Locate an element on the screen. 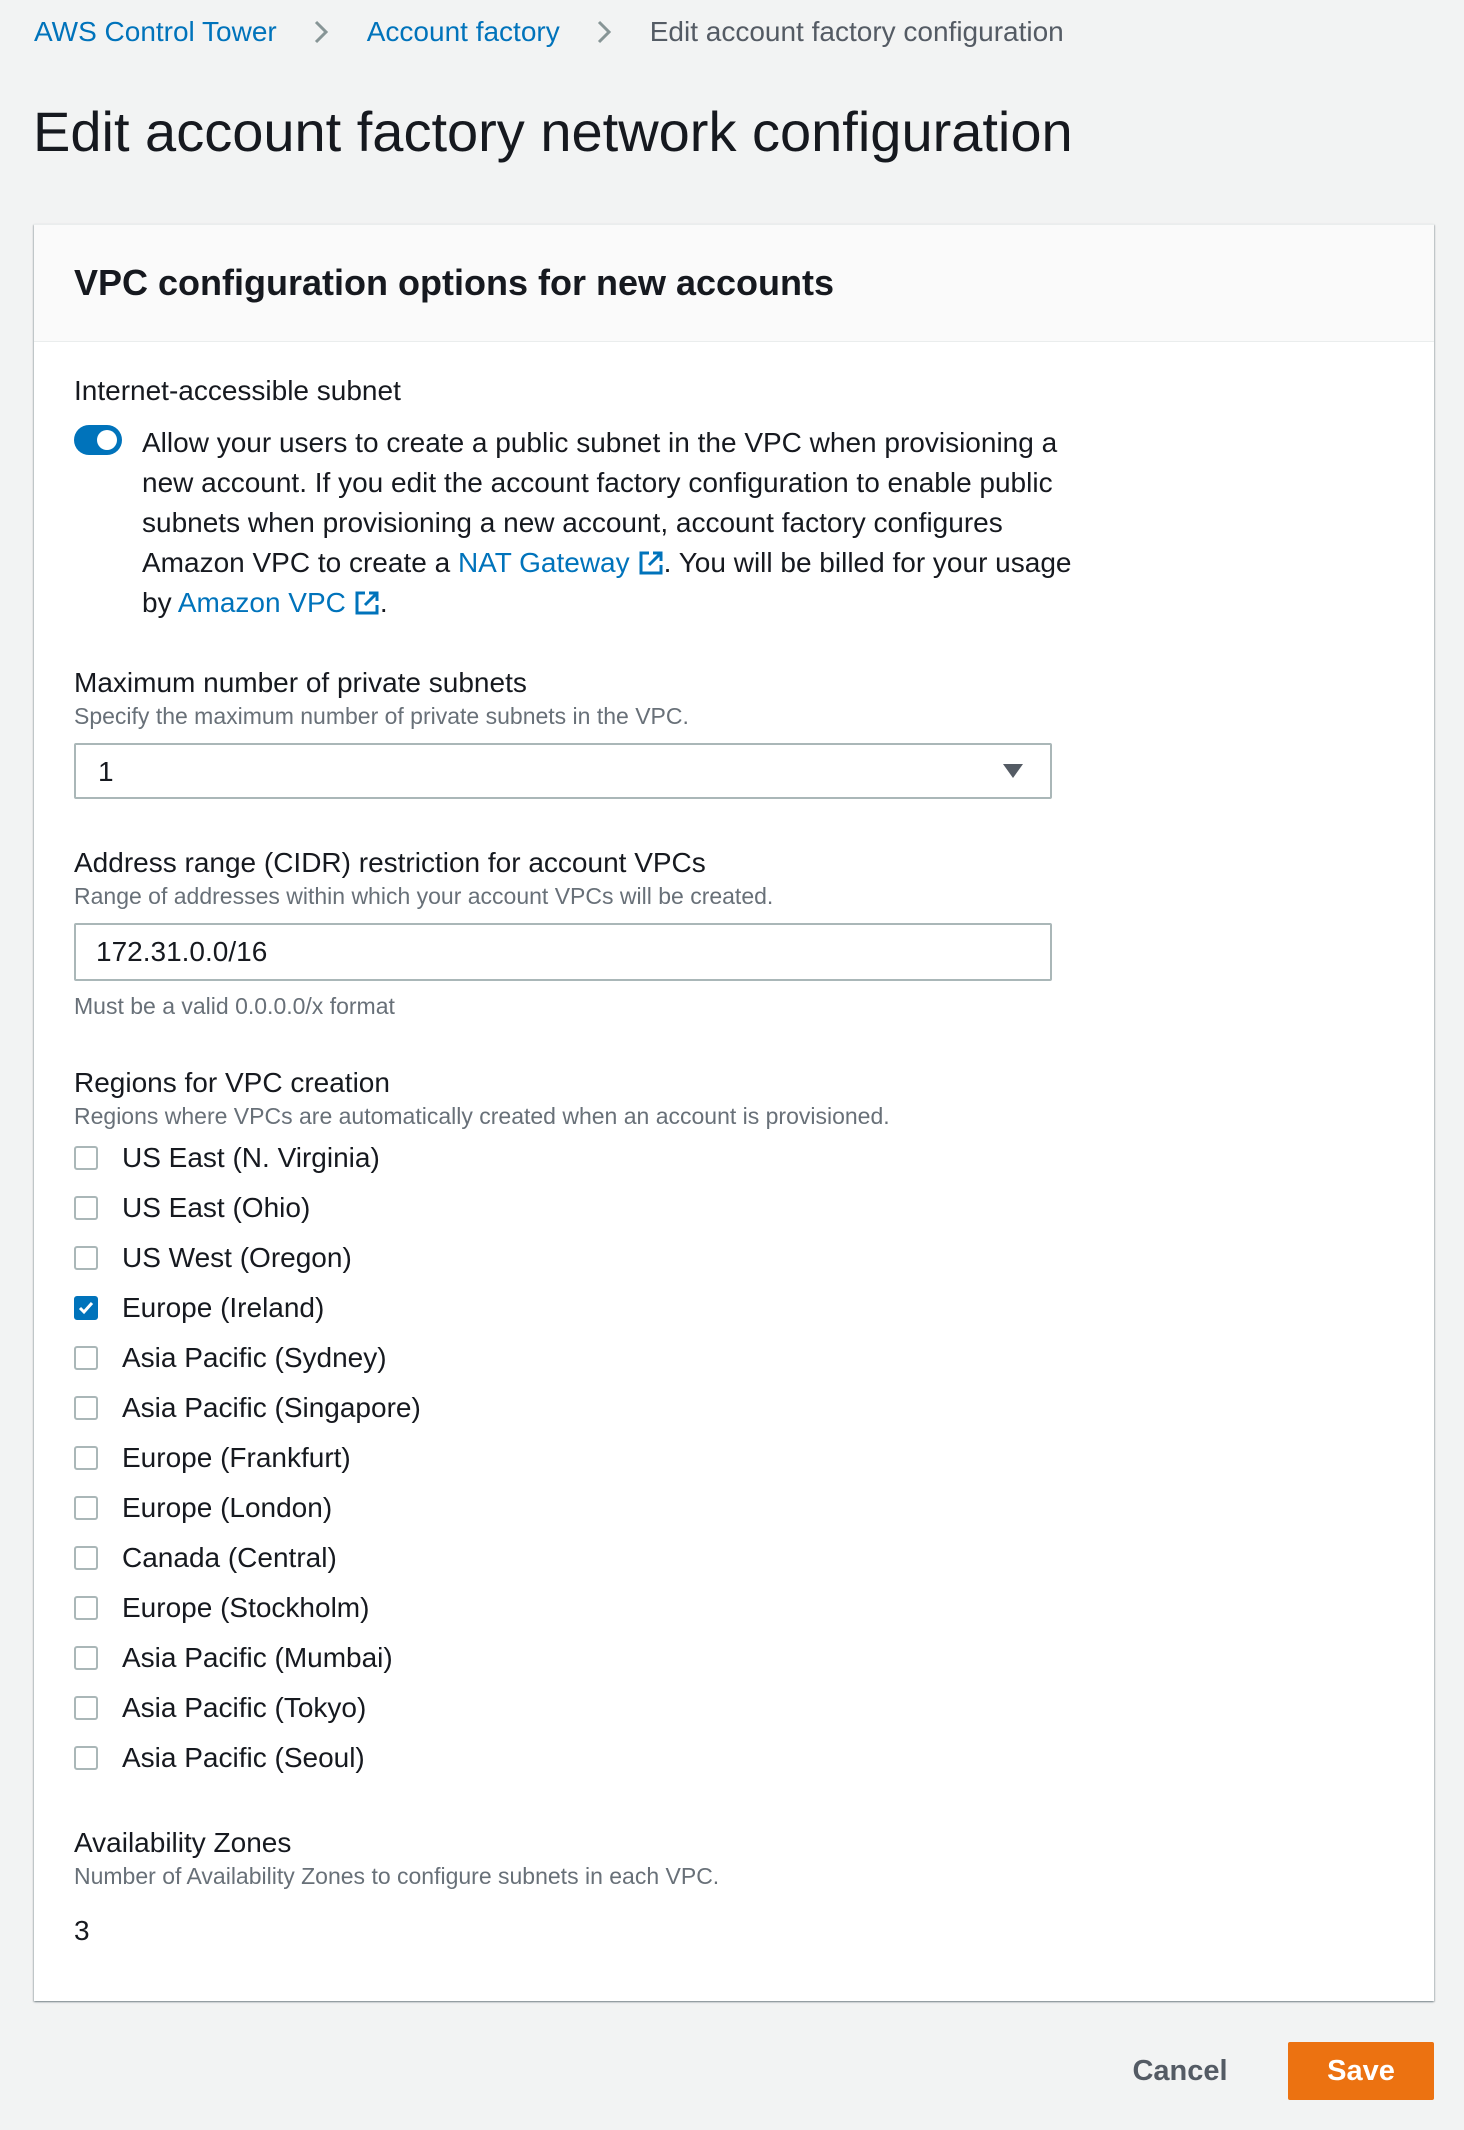 This screenshot has height=2130, width=1464. region-checkbox-item: Asia Pacific (Tokyo) is located at coordinates (220, 1708).